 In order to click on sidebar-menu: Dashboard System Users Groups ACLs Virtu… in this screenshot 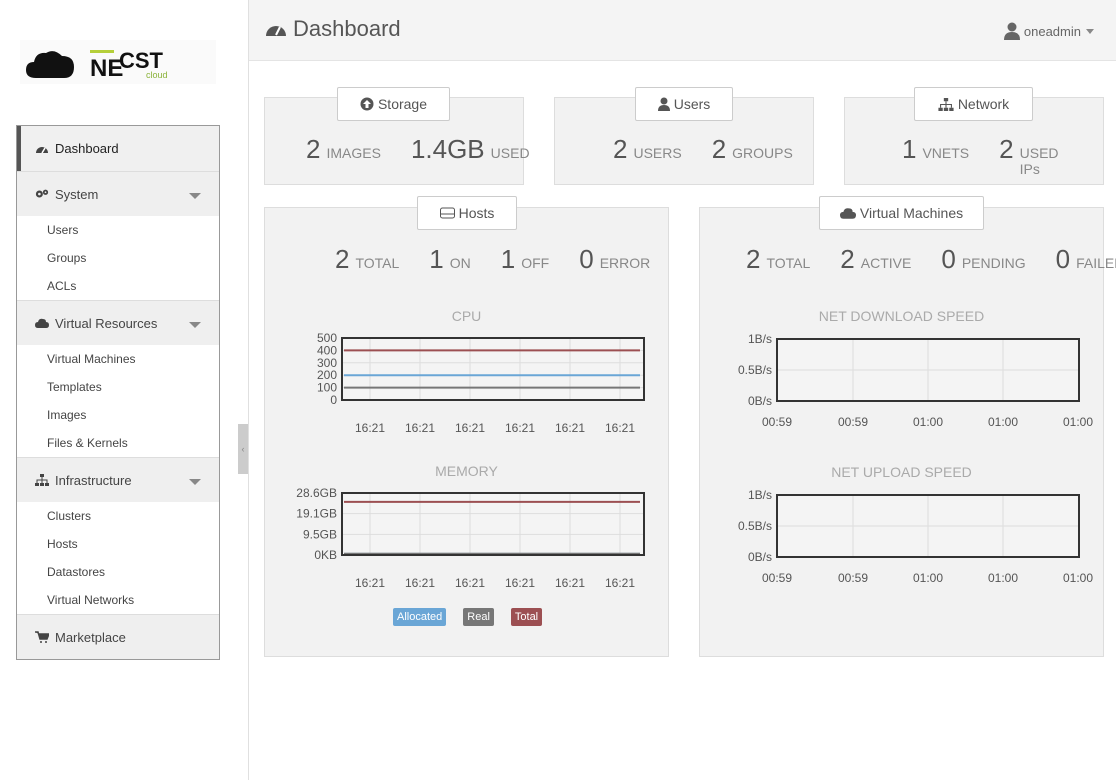, I will do `click(118, 392)`.